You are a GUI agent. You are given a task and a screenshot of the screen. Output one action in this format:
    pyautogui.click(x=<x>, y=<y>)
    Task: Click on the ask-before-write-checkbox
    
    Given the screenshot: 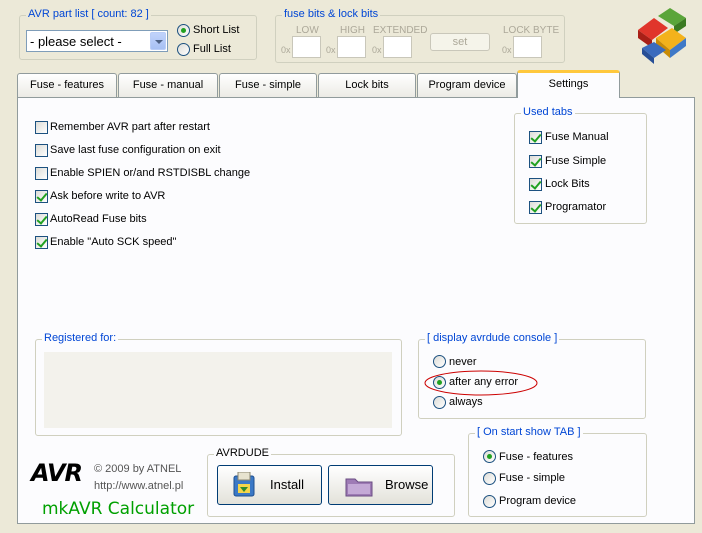 What is the action you would take?
    pyautogui.click(x=41, y=196)
    